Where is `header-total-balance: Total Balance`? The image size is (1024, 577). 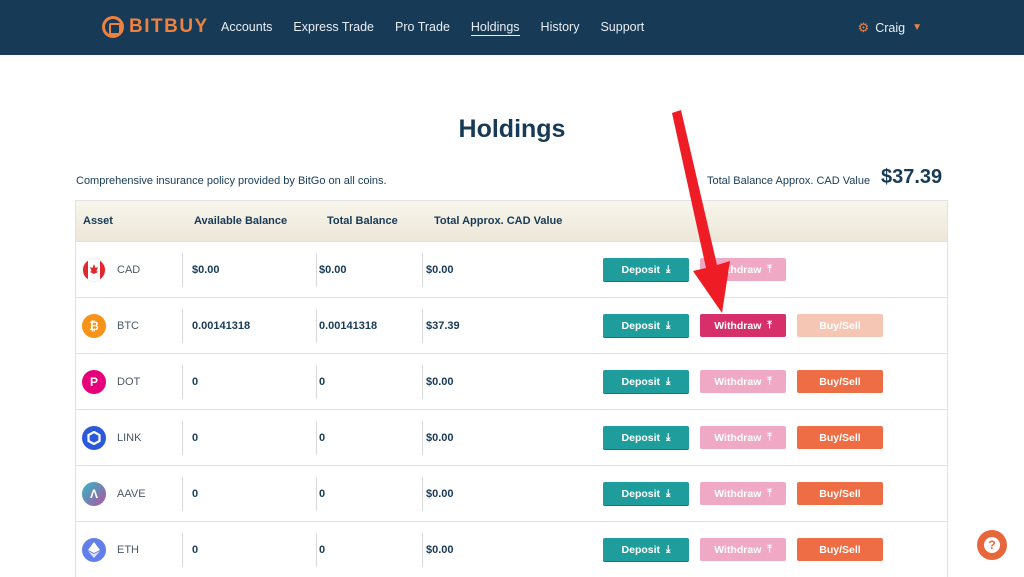 header-total-balance: Total Balance is located at coordinates (362, 221).